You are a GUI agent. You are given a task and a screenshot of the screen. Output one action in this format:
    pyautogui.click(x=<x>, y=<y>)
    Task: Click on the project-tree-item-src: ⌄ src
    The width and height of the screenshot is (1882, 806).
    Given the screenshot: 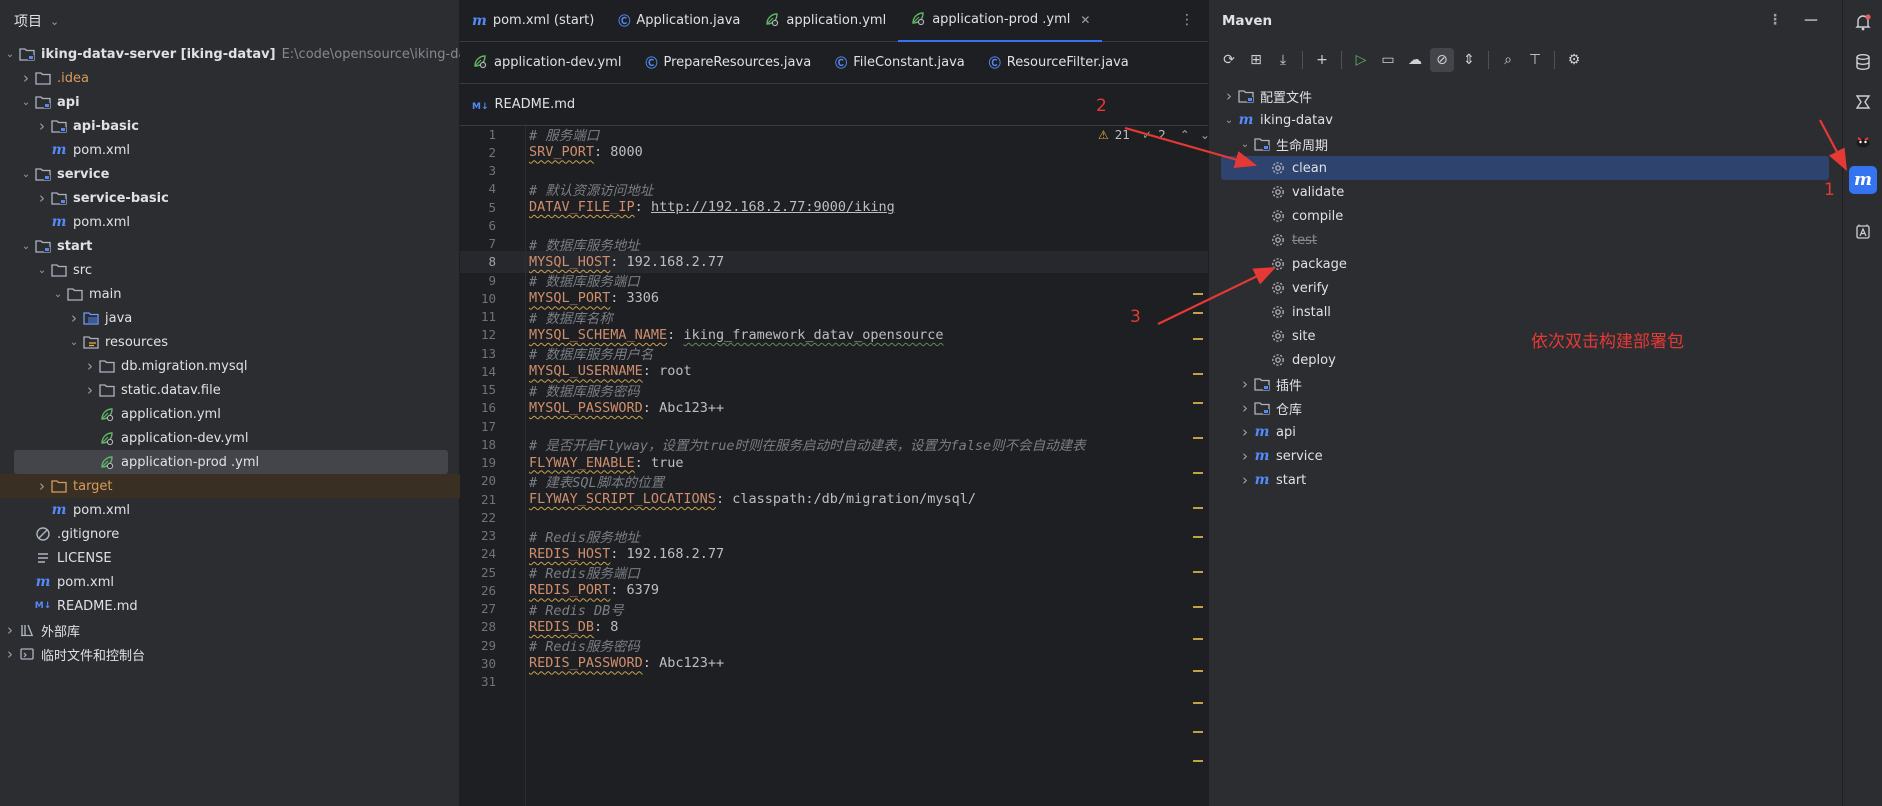 What is the action you would take?
    pyautogui.click(x=230, y=270)
    